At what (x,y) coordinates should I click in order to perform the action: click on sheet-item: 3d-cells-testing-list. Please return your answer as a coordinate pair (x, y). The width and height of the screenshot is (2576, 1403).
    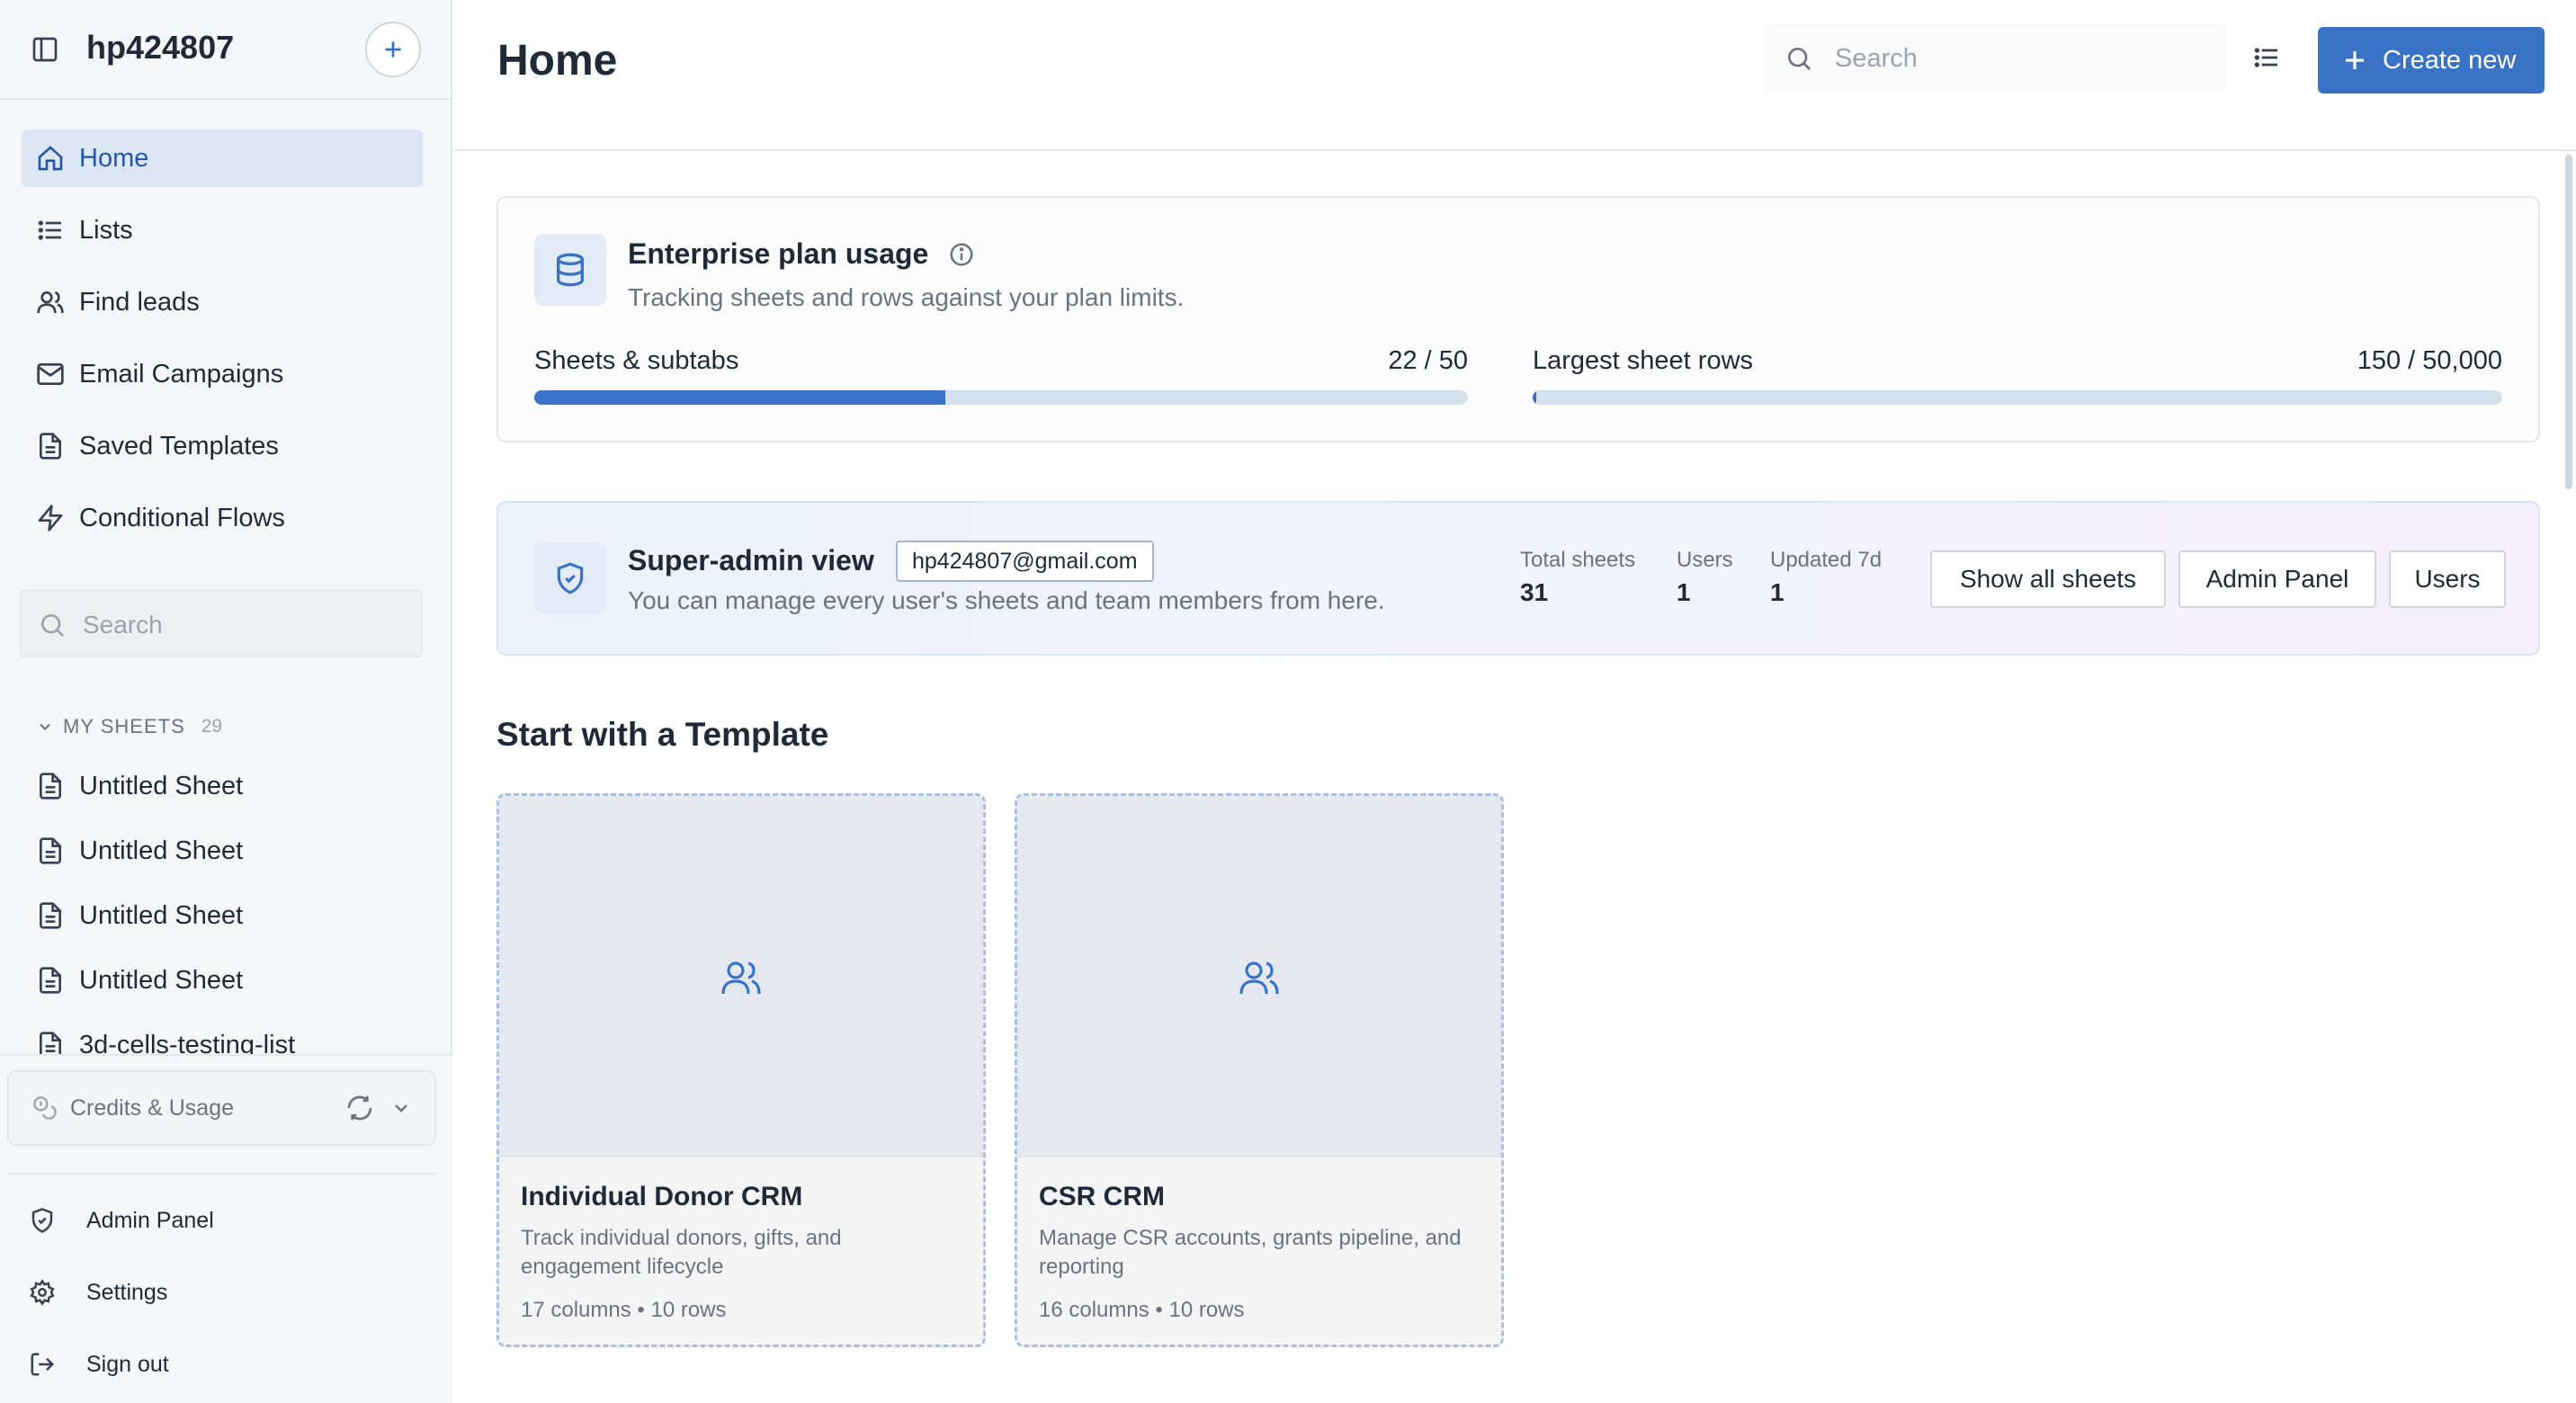
    Looking at the image, I should click on (222, 1036).